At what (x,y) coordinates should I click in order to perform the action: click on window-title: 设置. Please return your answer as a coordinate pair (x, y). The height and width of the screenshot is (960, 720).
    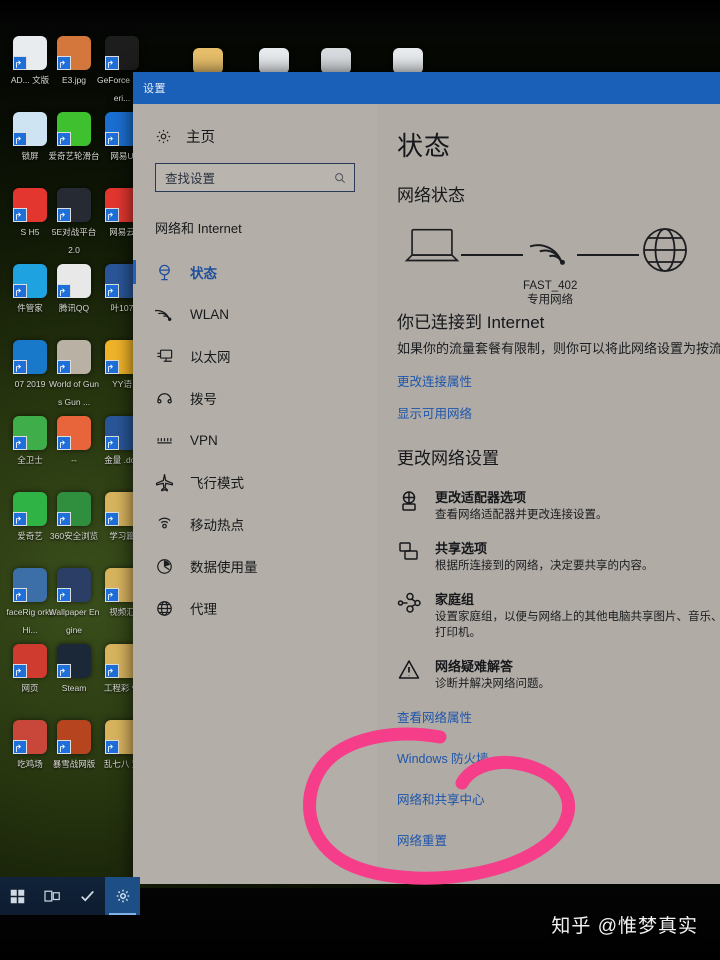
    Looking at the image, I should click on (154, 89).